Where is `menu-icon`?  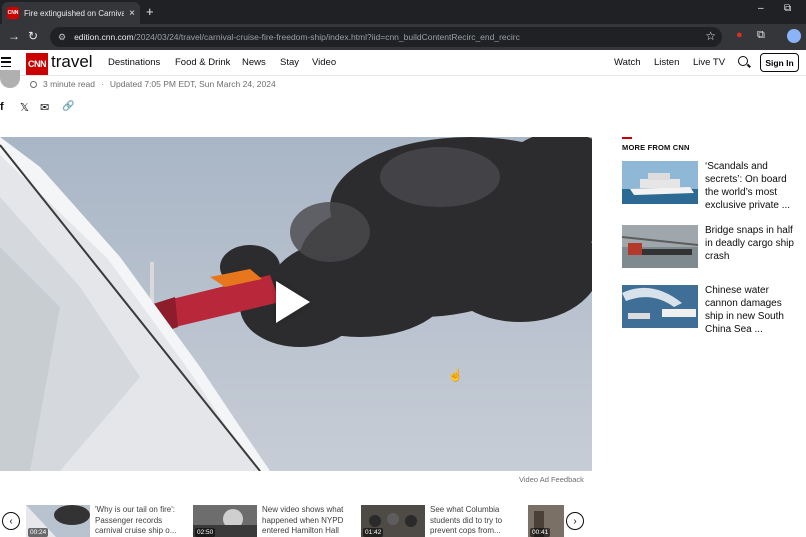
menu-icon is located at coordinates (6, 62).